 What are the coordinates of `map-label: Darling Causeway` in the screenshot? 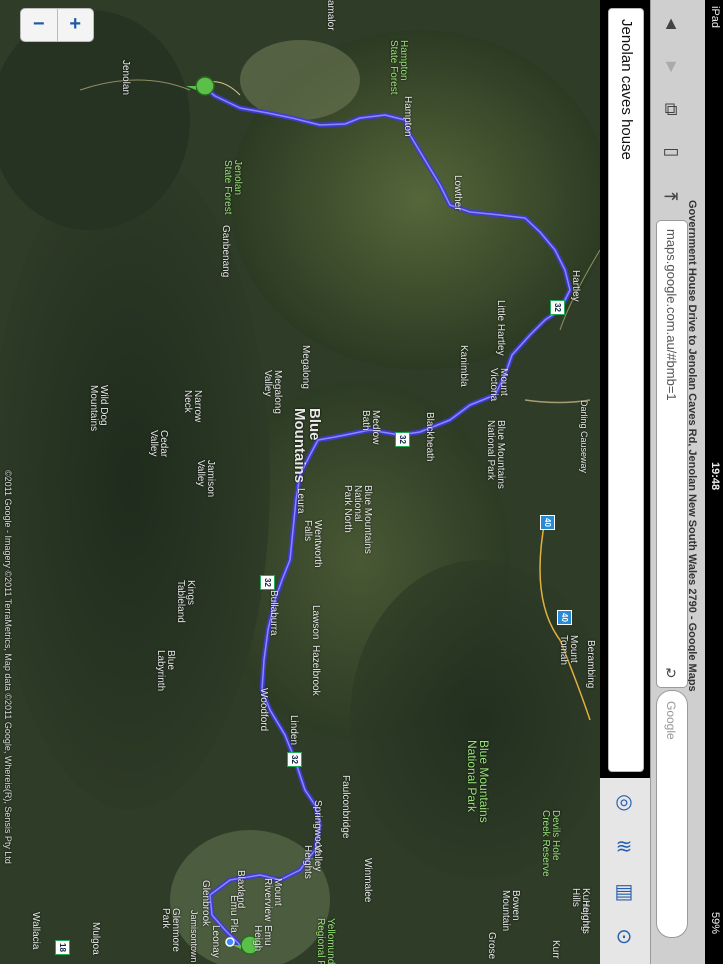 It's located at (584, 437).